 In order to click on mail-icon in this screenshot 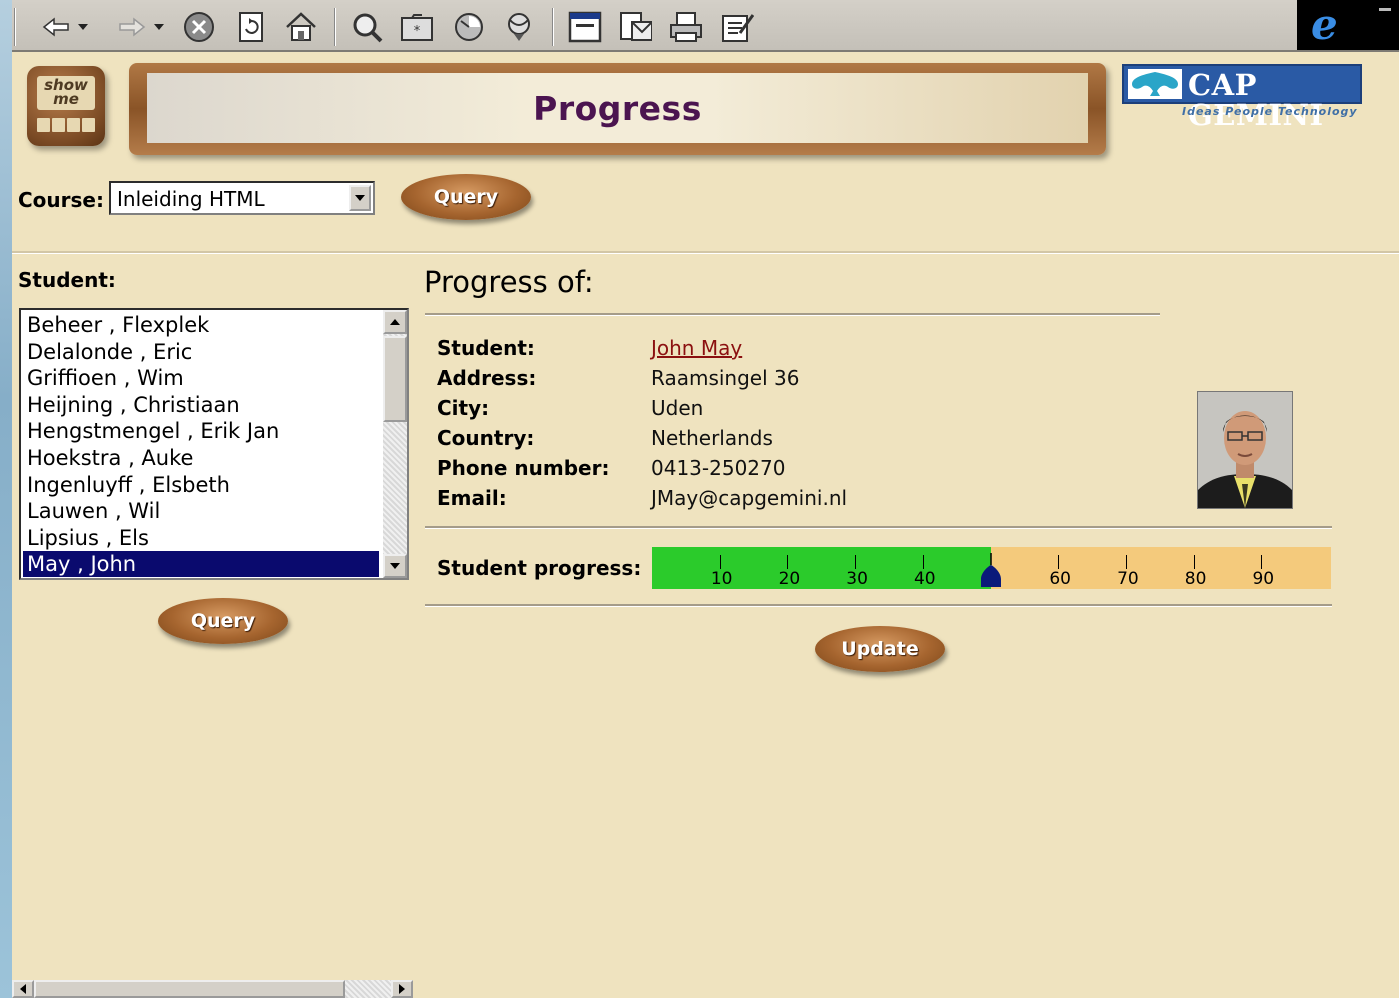, I will do `click(635, 27)`.